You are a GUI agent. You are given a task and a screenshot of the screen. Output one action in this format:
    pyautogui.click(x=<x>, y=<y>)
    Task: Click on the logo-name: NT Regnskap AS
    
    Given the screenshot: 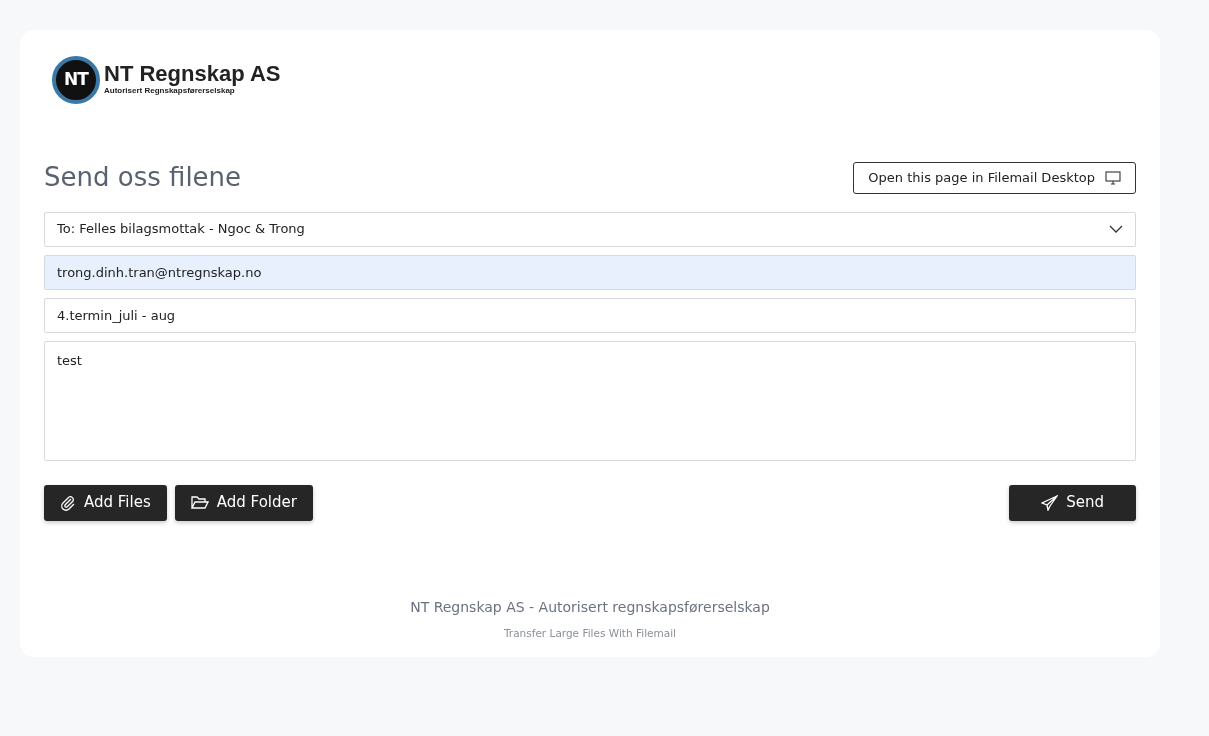 What is the action you would take?
    pyautogui.click(x=192, y=74)
    